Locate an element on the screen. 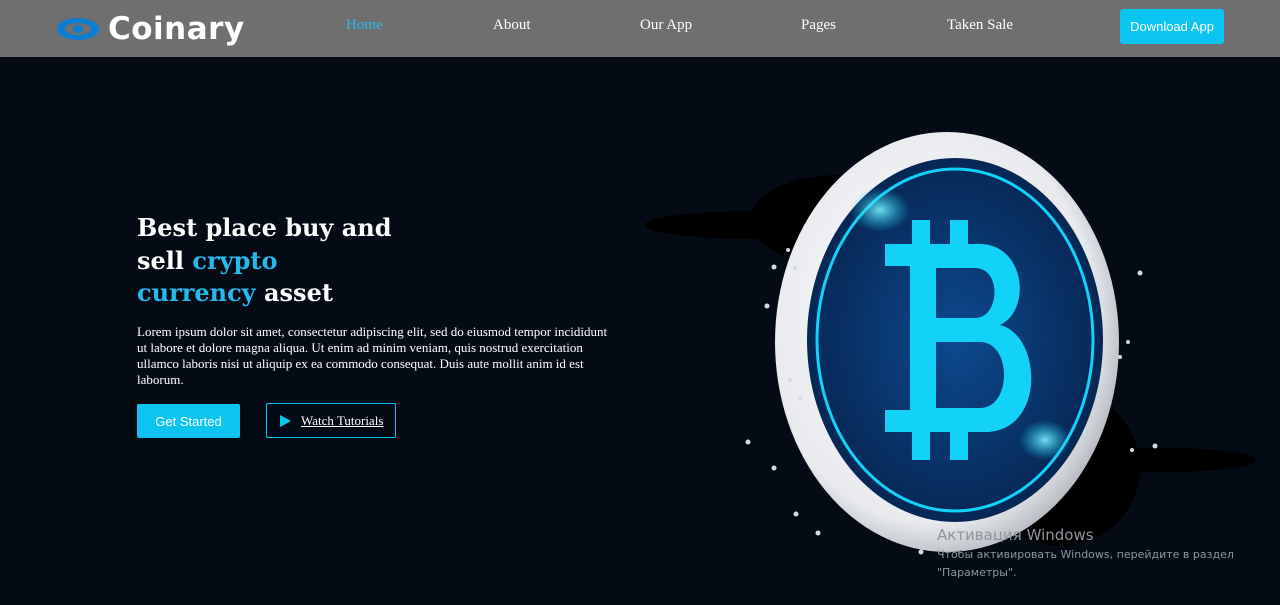  headline-asset: asset is located at coordinates (294, 292).